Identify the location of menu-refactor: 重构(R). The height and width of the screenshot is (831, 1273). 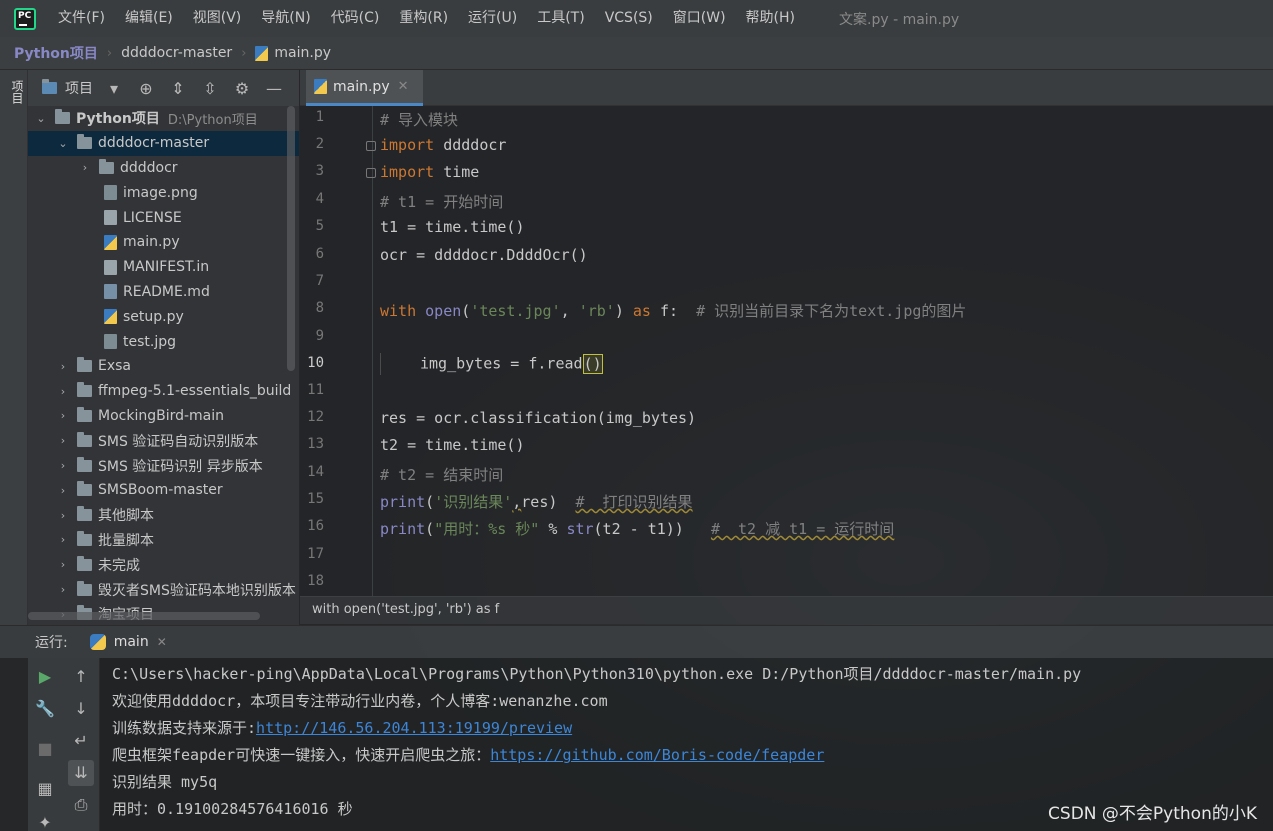
(423, 18).